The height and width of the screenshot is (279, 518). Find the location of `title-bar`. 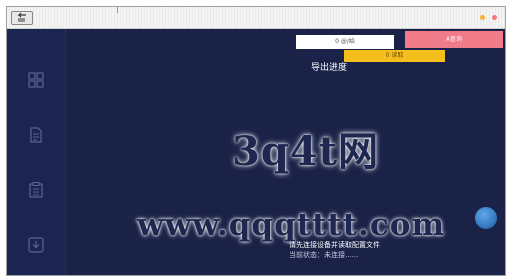

title-bar is located at coordinates (256, 18).